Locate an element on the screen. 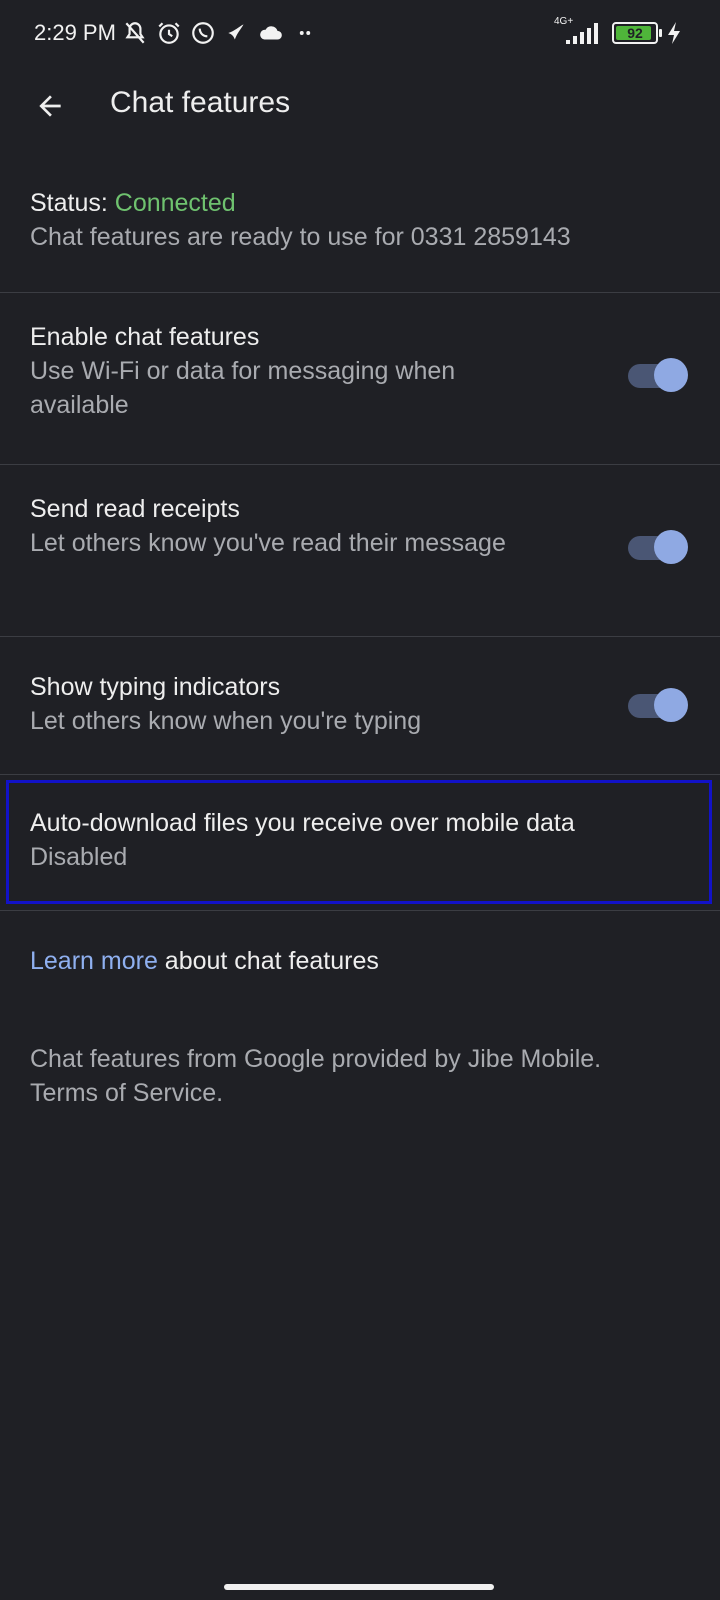  arrow-back-icon is located at coordinates (50, 106).